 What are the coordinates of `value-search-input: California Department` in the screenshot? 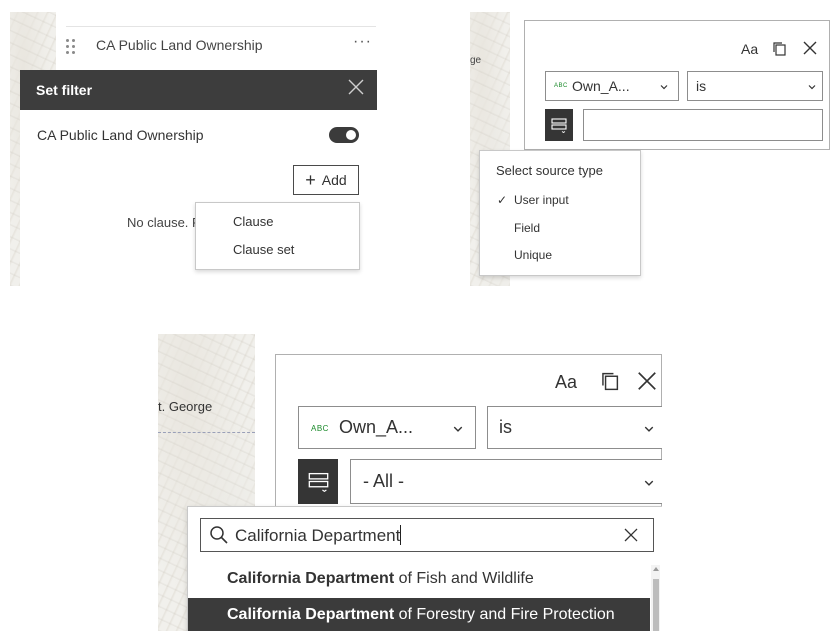 It's located at (427, 535).